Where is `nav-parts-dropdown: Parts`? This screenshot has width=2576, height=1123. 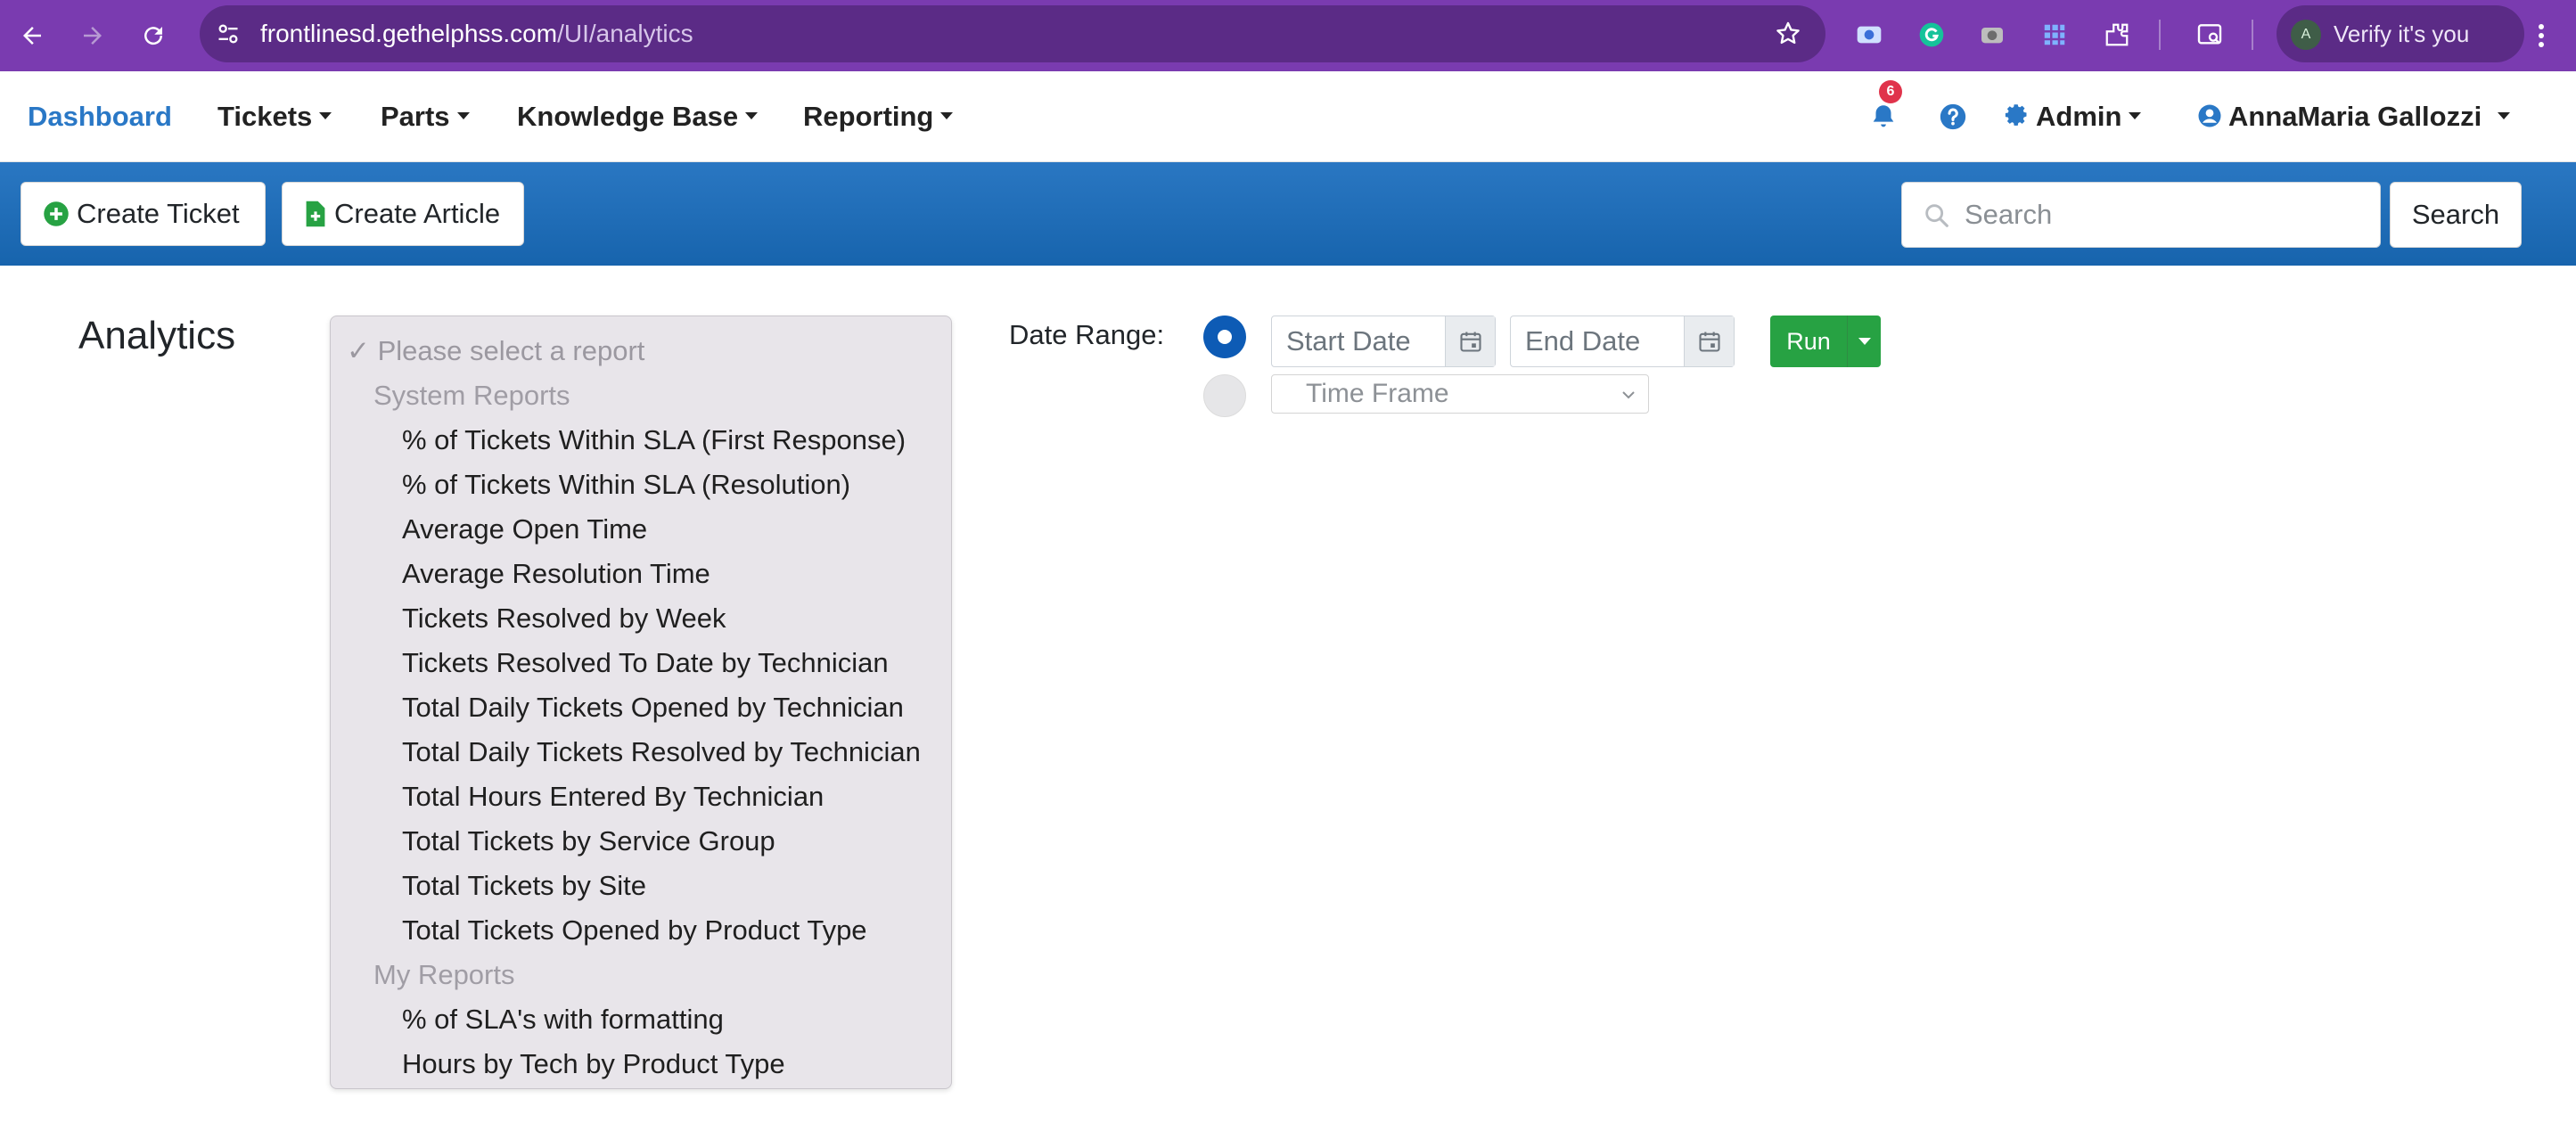 nav-parts-dropdown: Parts is located at coordinates (425, 117).